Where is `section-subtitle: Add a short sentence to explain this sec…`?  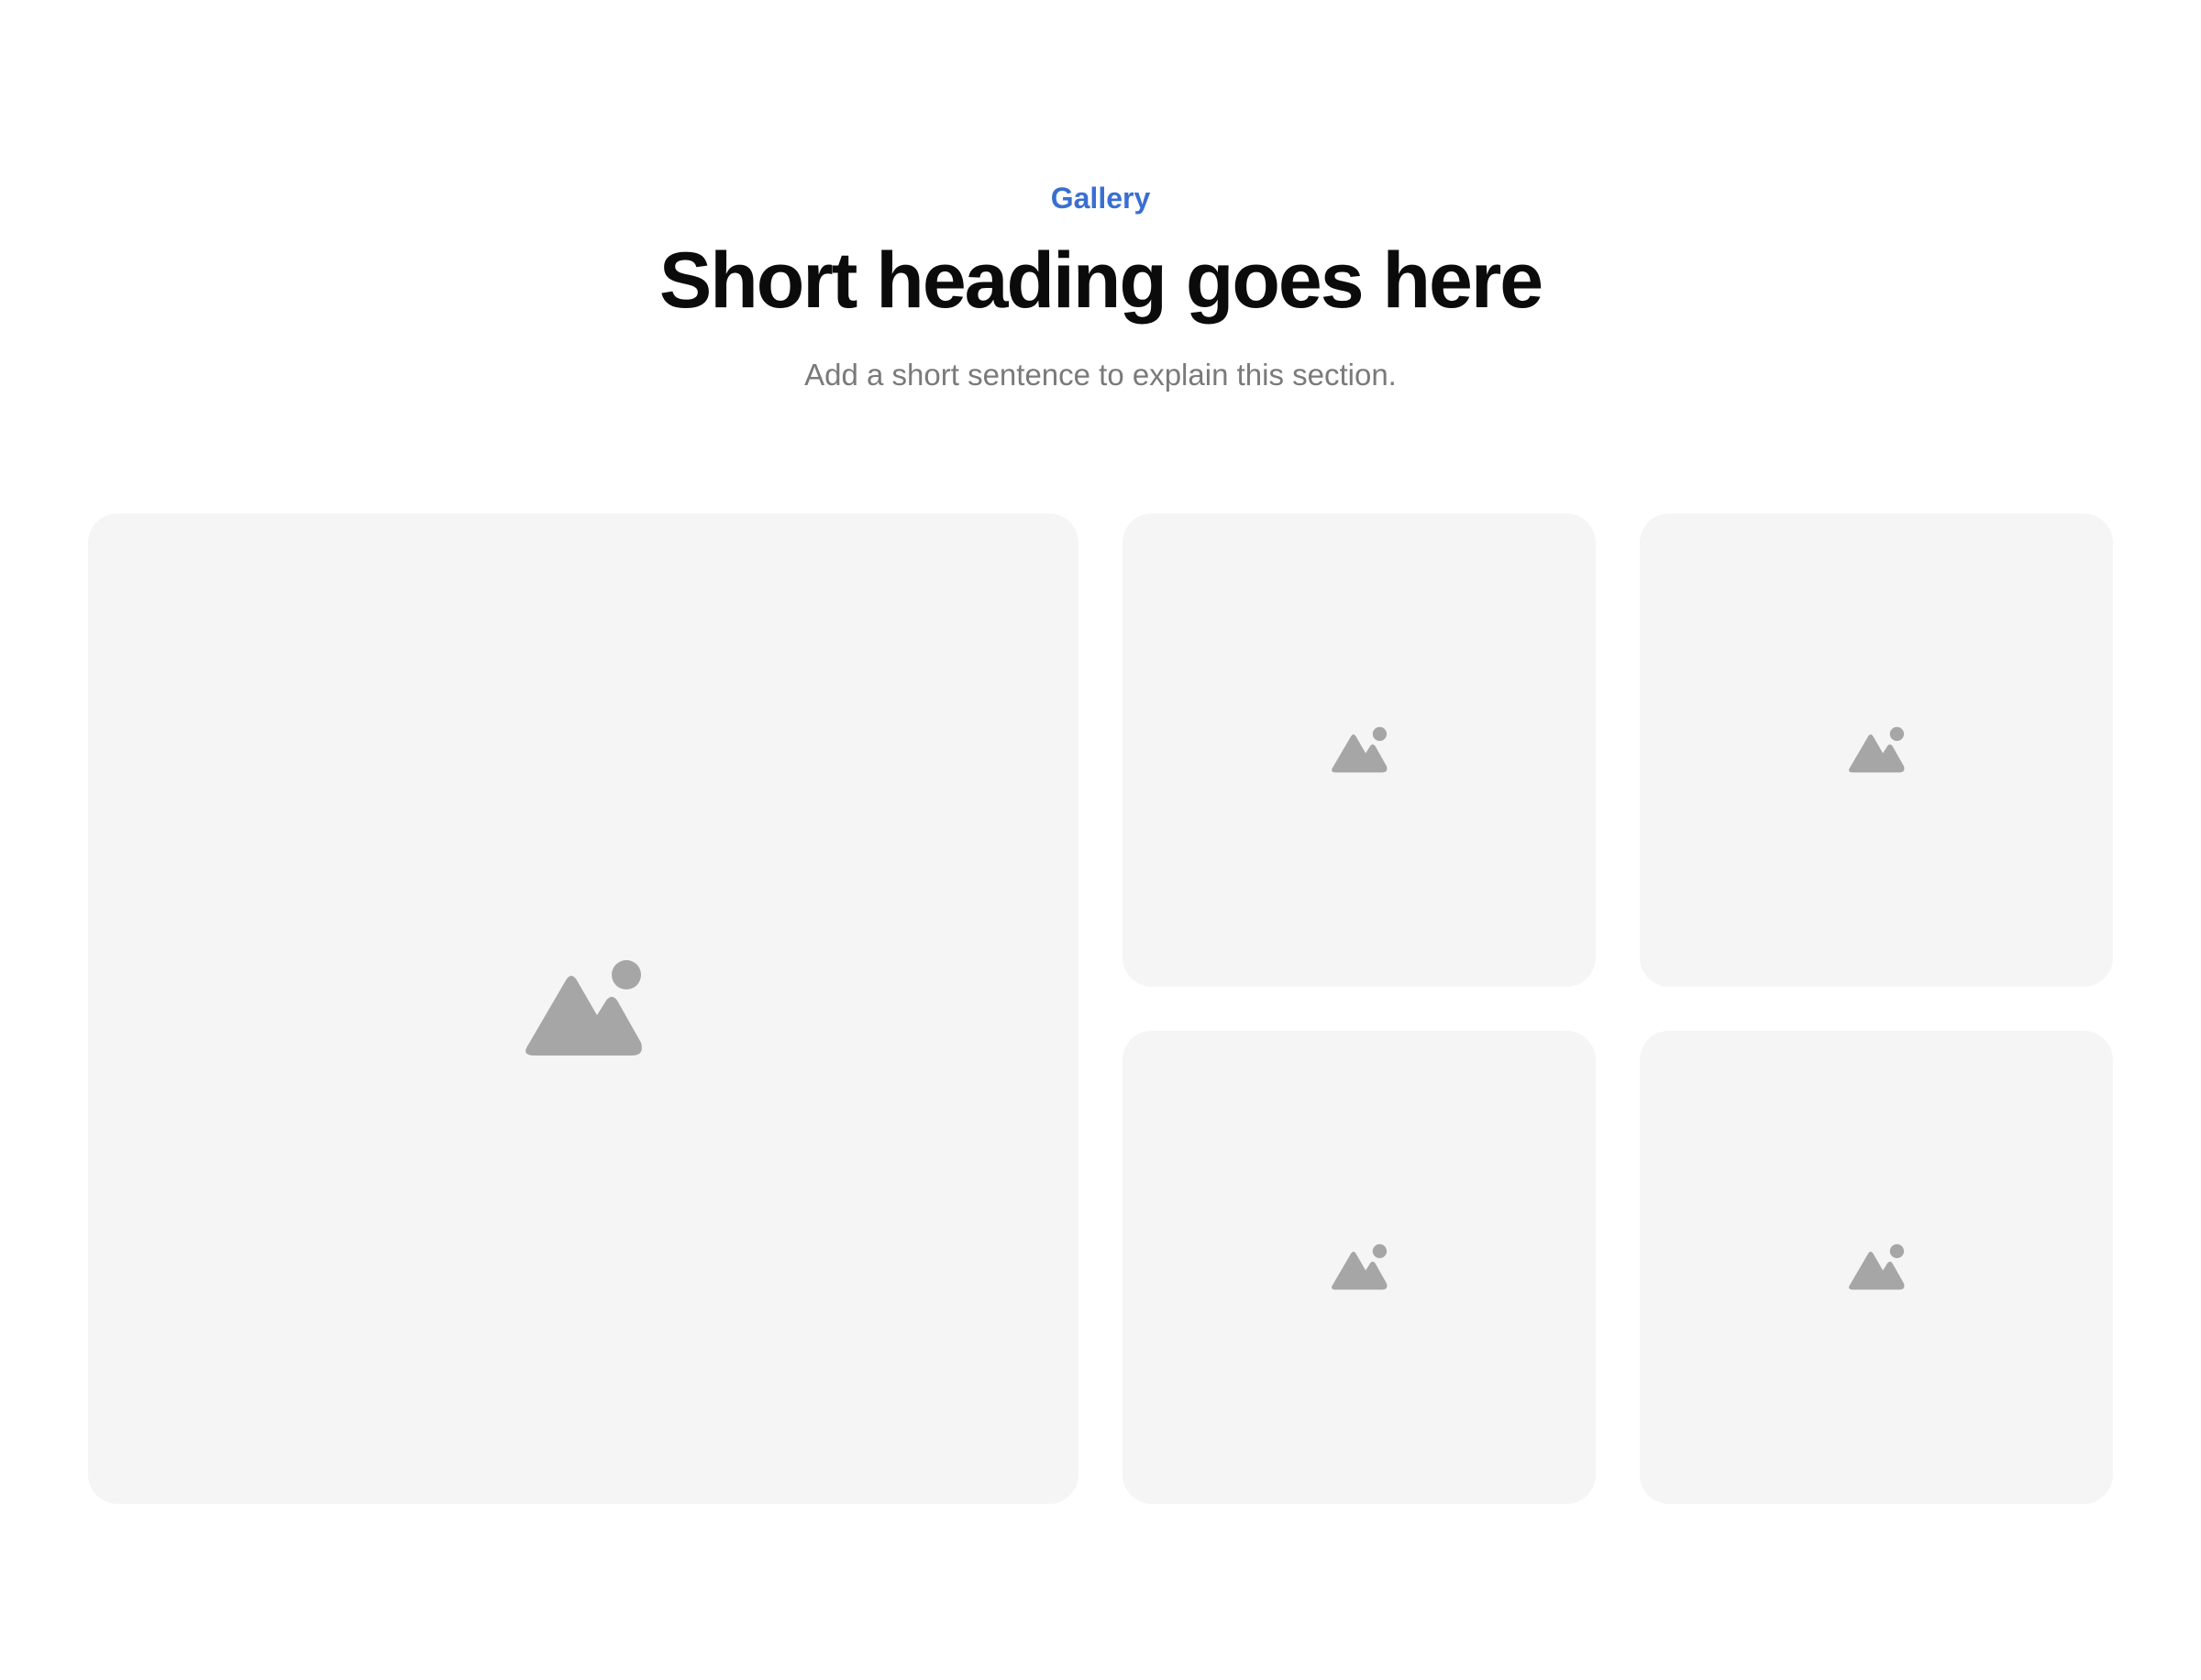 section-subtitle: Add a short sentence to explain this sec… is located at coordinates (1100, 375).